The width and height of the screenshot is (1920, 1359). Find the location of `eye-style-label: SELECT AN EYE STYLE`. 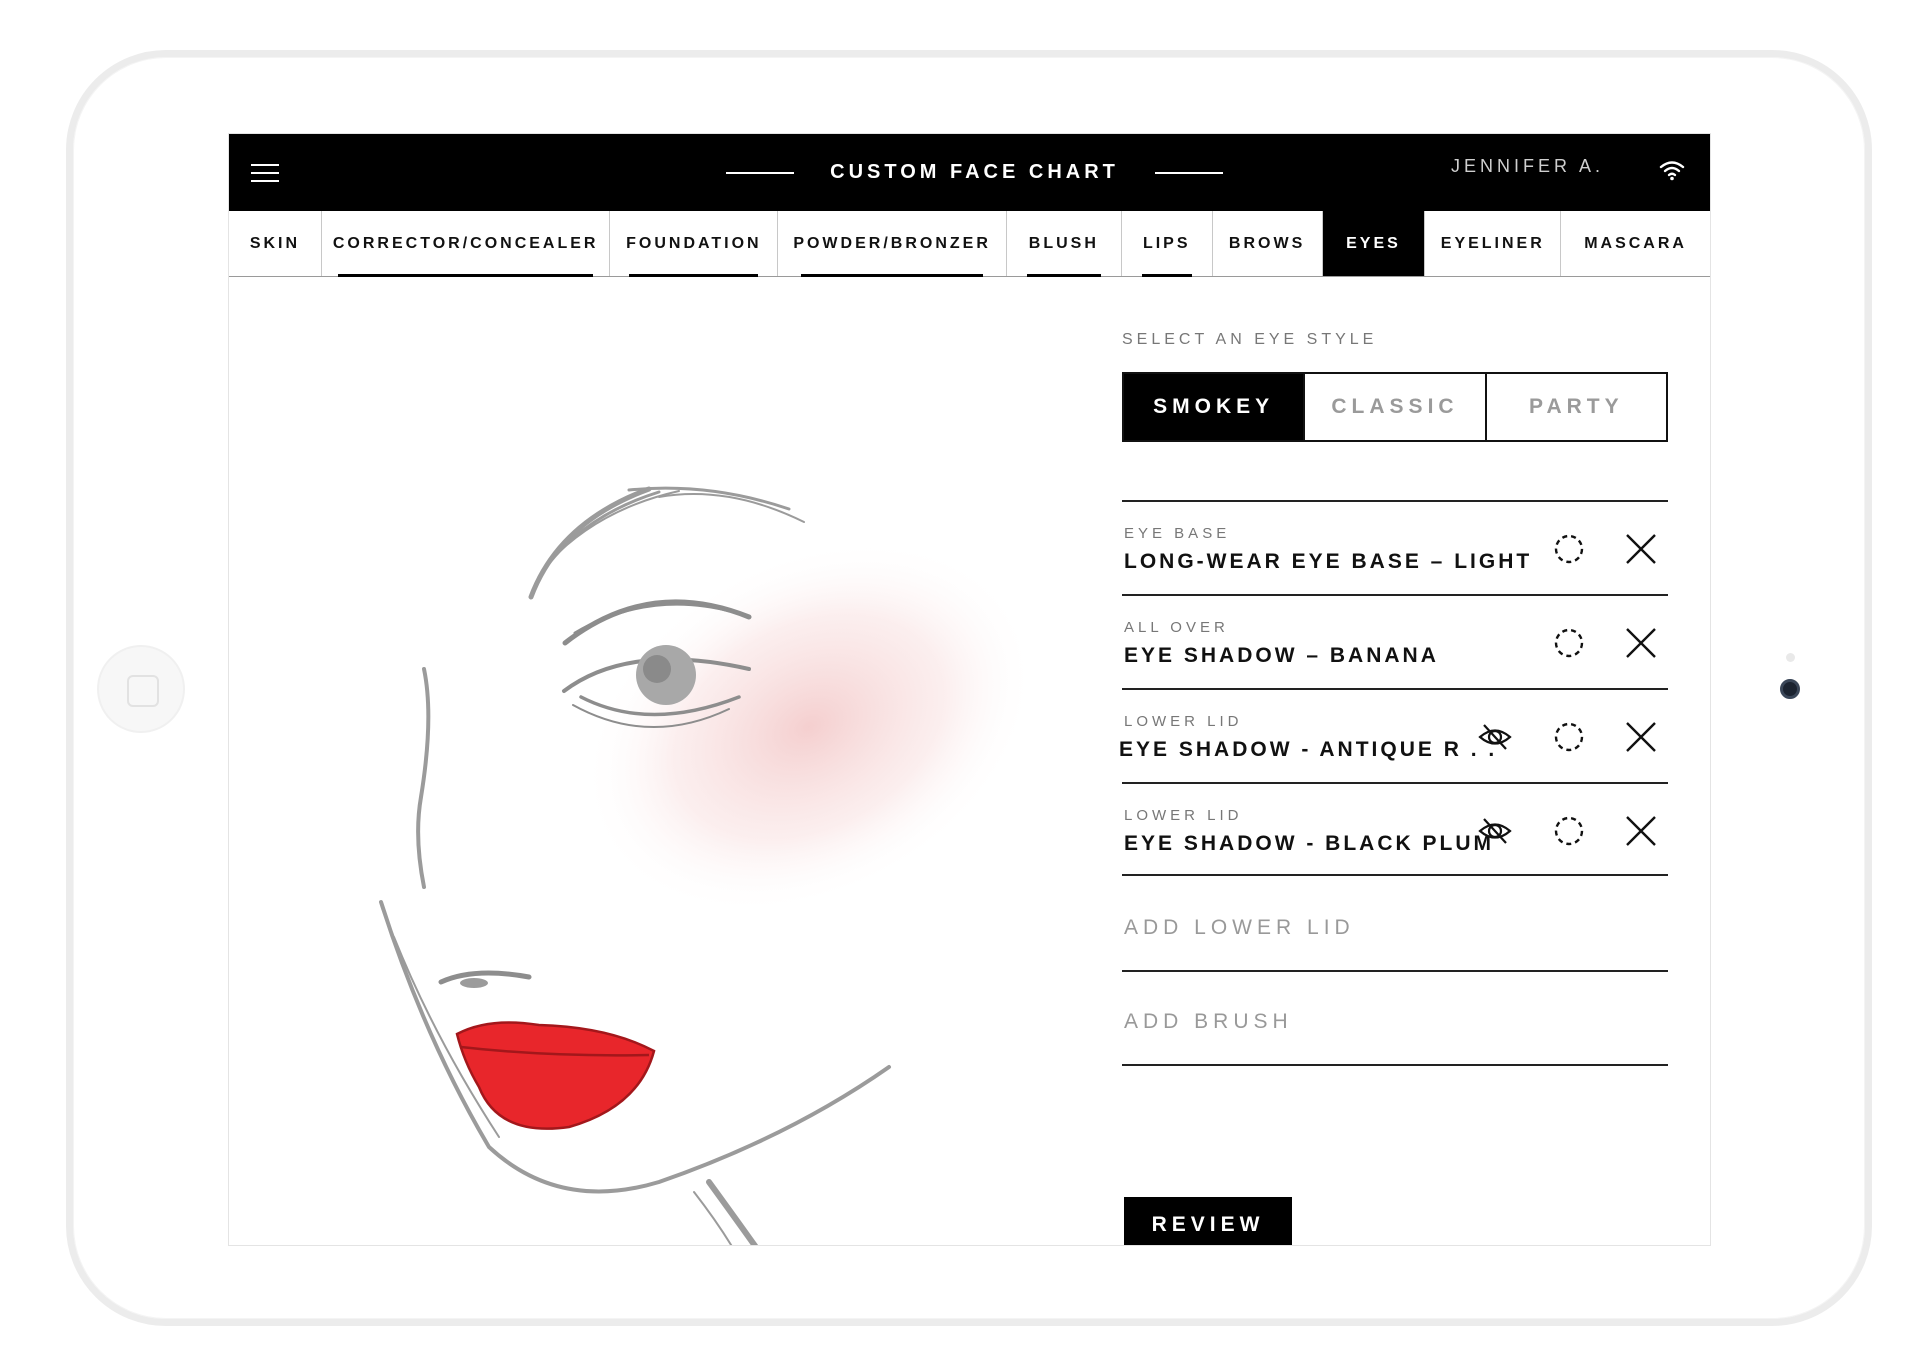

eye-style-label: SELECT AN EYE STYLE is located at coordinates (1250, 339).